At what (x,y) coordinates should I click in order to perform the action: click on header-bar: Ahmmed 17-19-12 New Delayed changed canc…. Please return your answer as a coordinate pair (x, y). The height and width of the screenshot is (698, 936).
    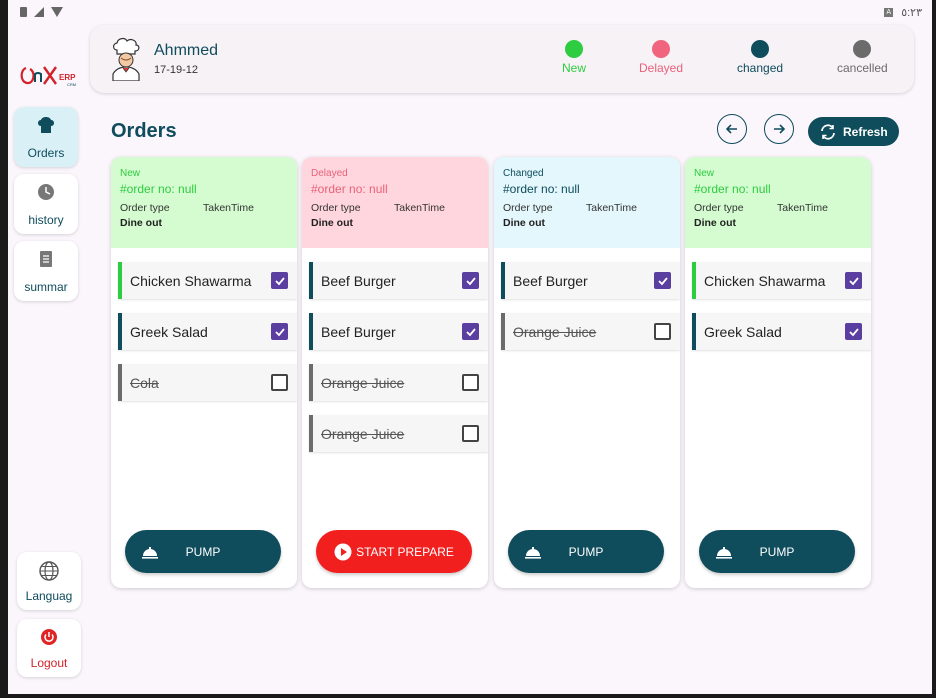
    Looking at the image, I should click on (502, 59).